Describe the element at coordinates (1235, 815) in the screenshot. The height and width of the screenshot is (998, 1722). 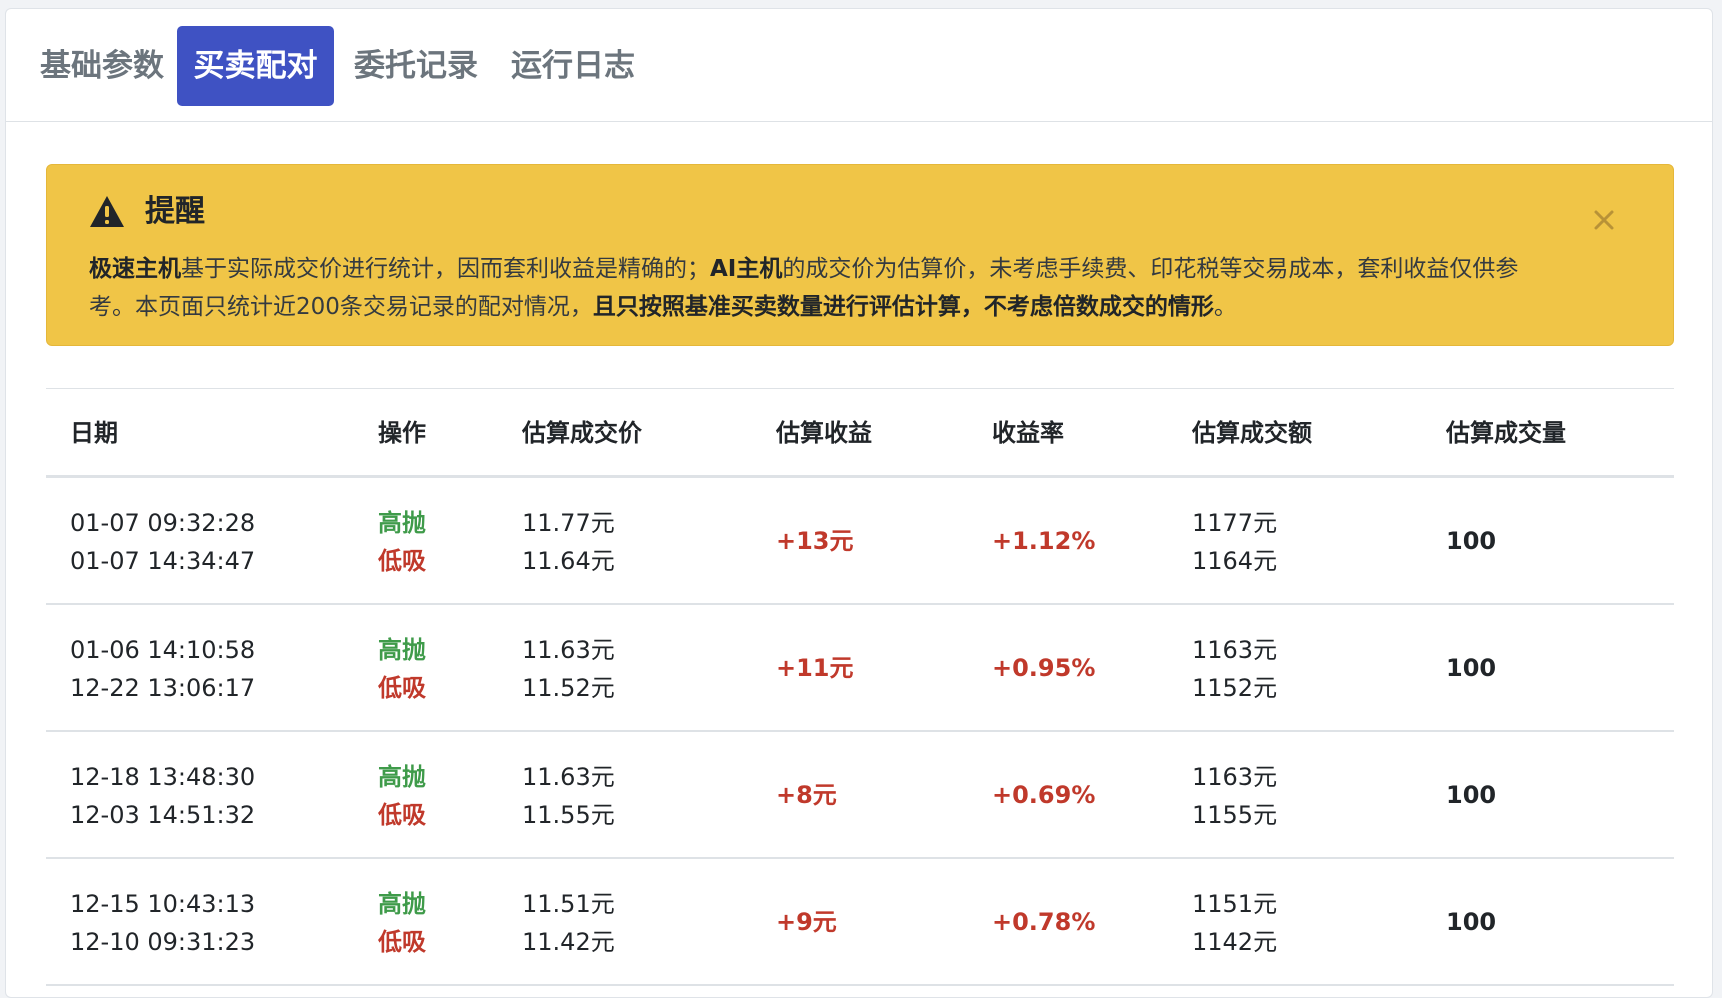
I see `buy-amount: 1155元` at that location.